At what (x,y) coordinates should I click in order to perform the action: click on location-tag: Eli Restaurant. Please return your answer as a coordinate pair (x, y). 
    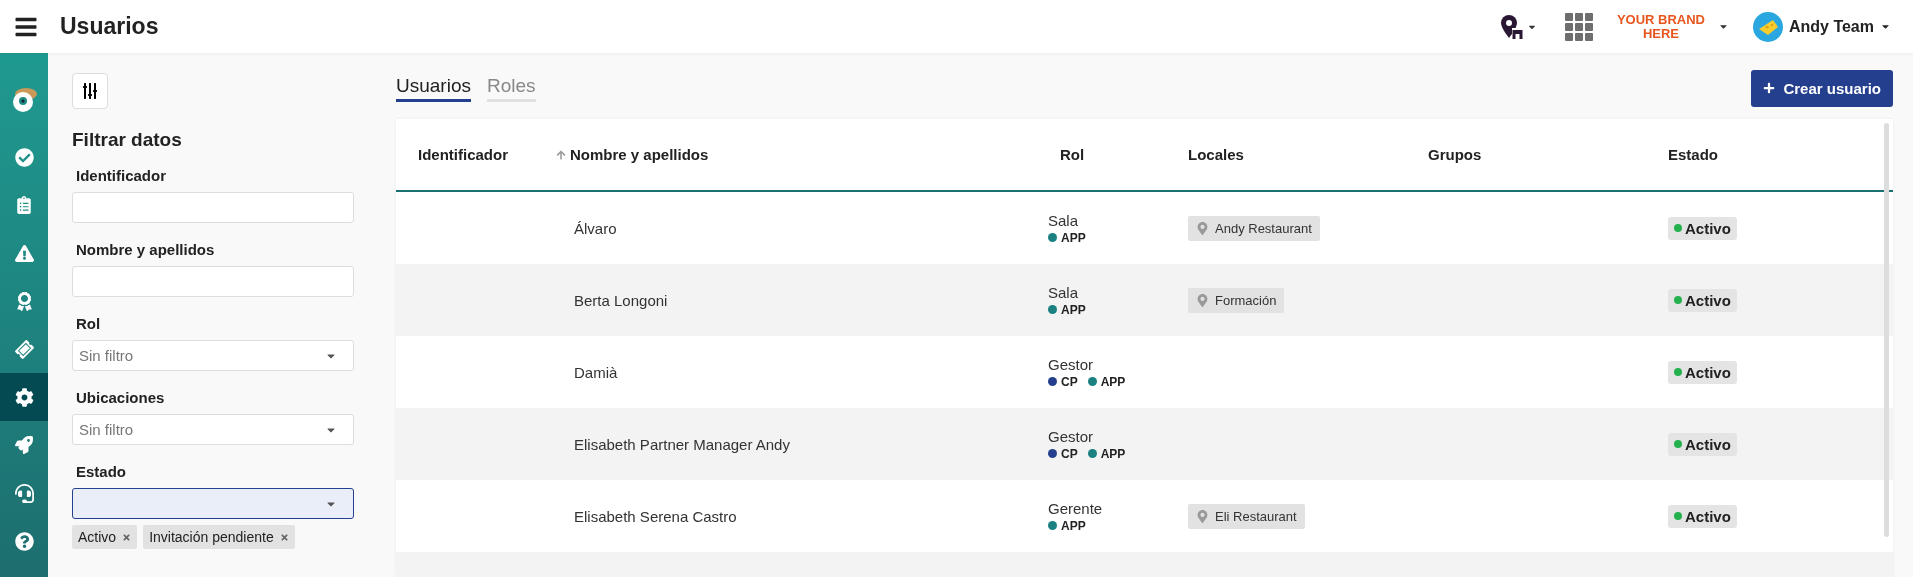
    Looking at the image, I should click on (1246, 516).